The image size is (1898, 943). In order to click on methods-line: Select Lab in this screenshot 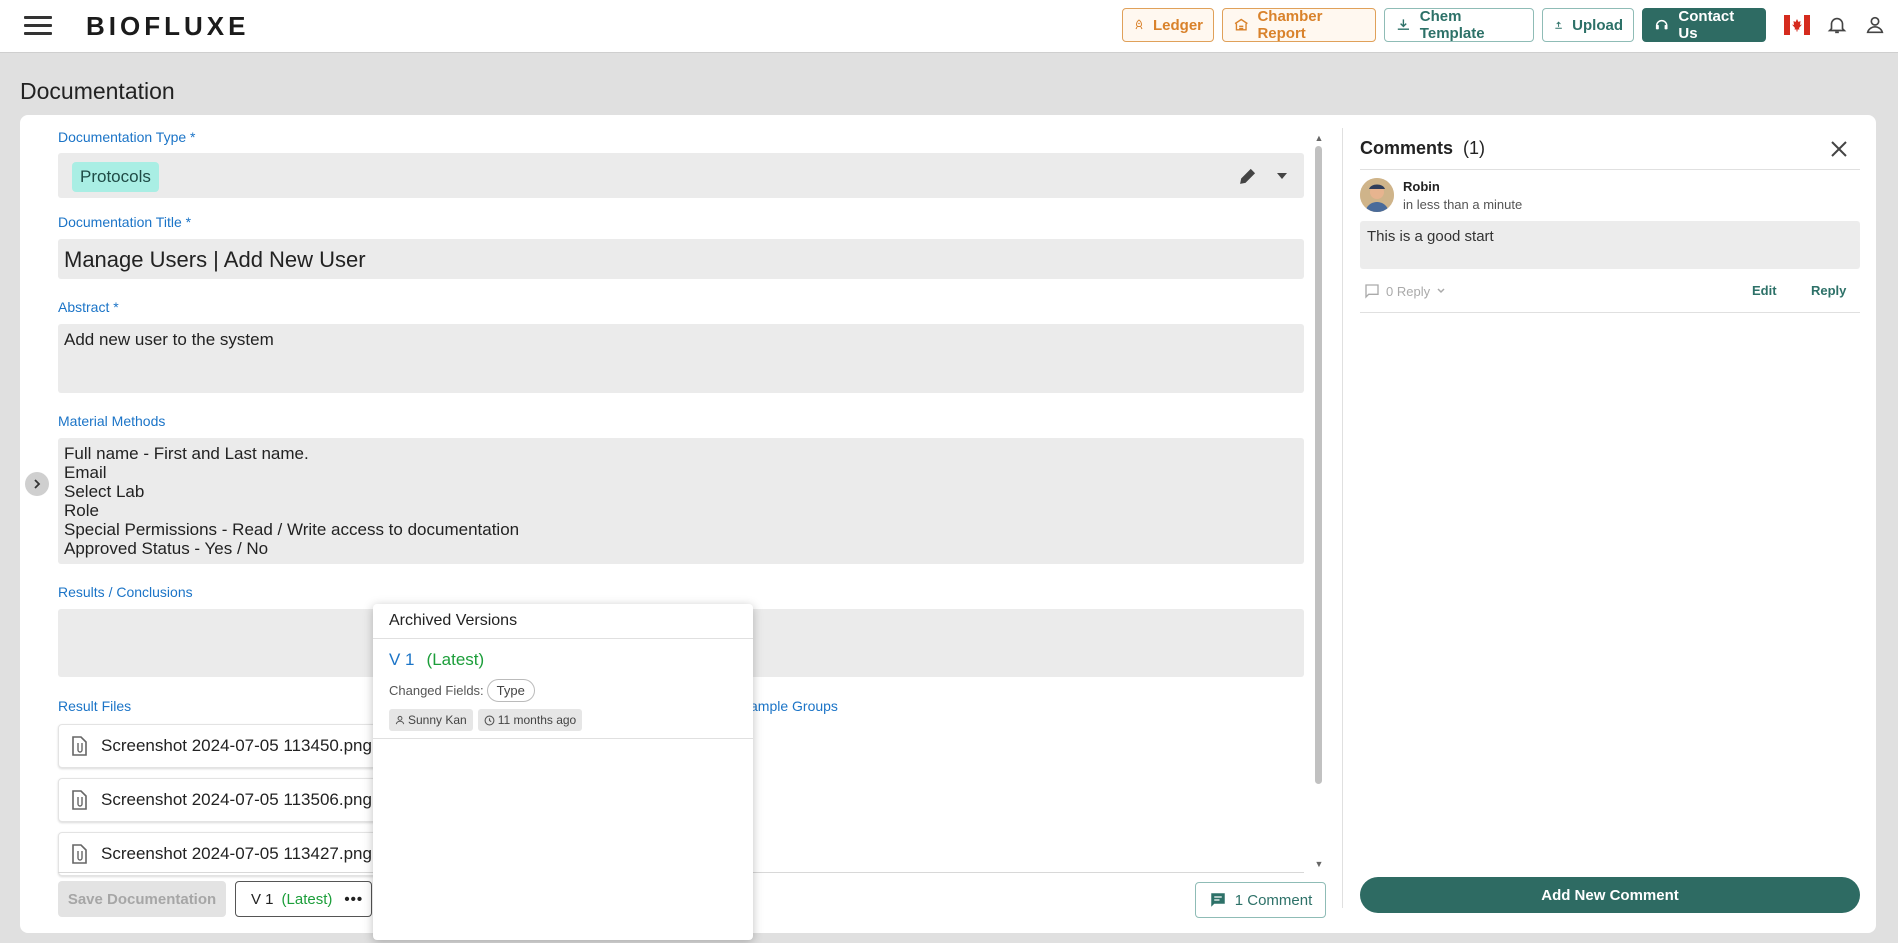, I will do `click(104, 491)`.